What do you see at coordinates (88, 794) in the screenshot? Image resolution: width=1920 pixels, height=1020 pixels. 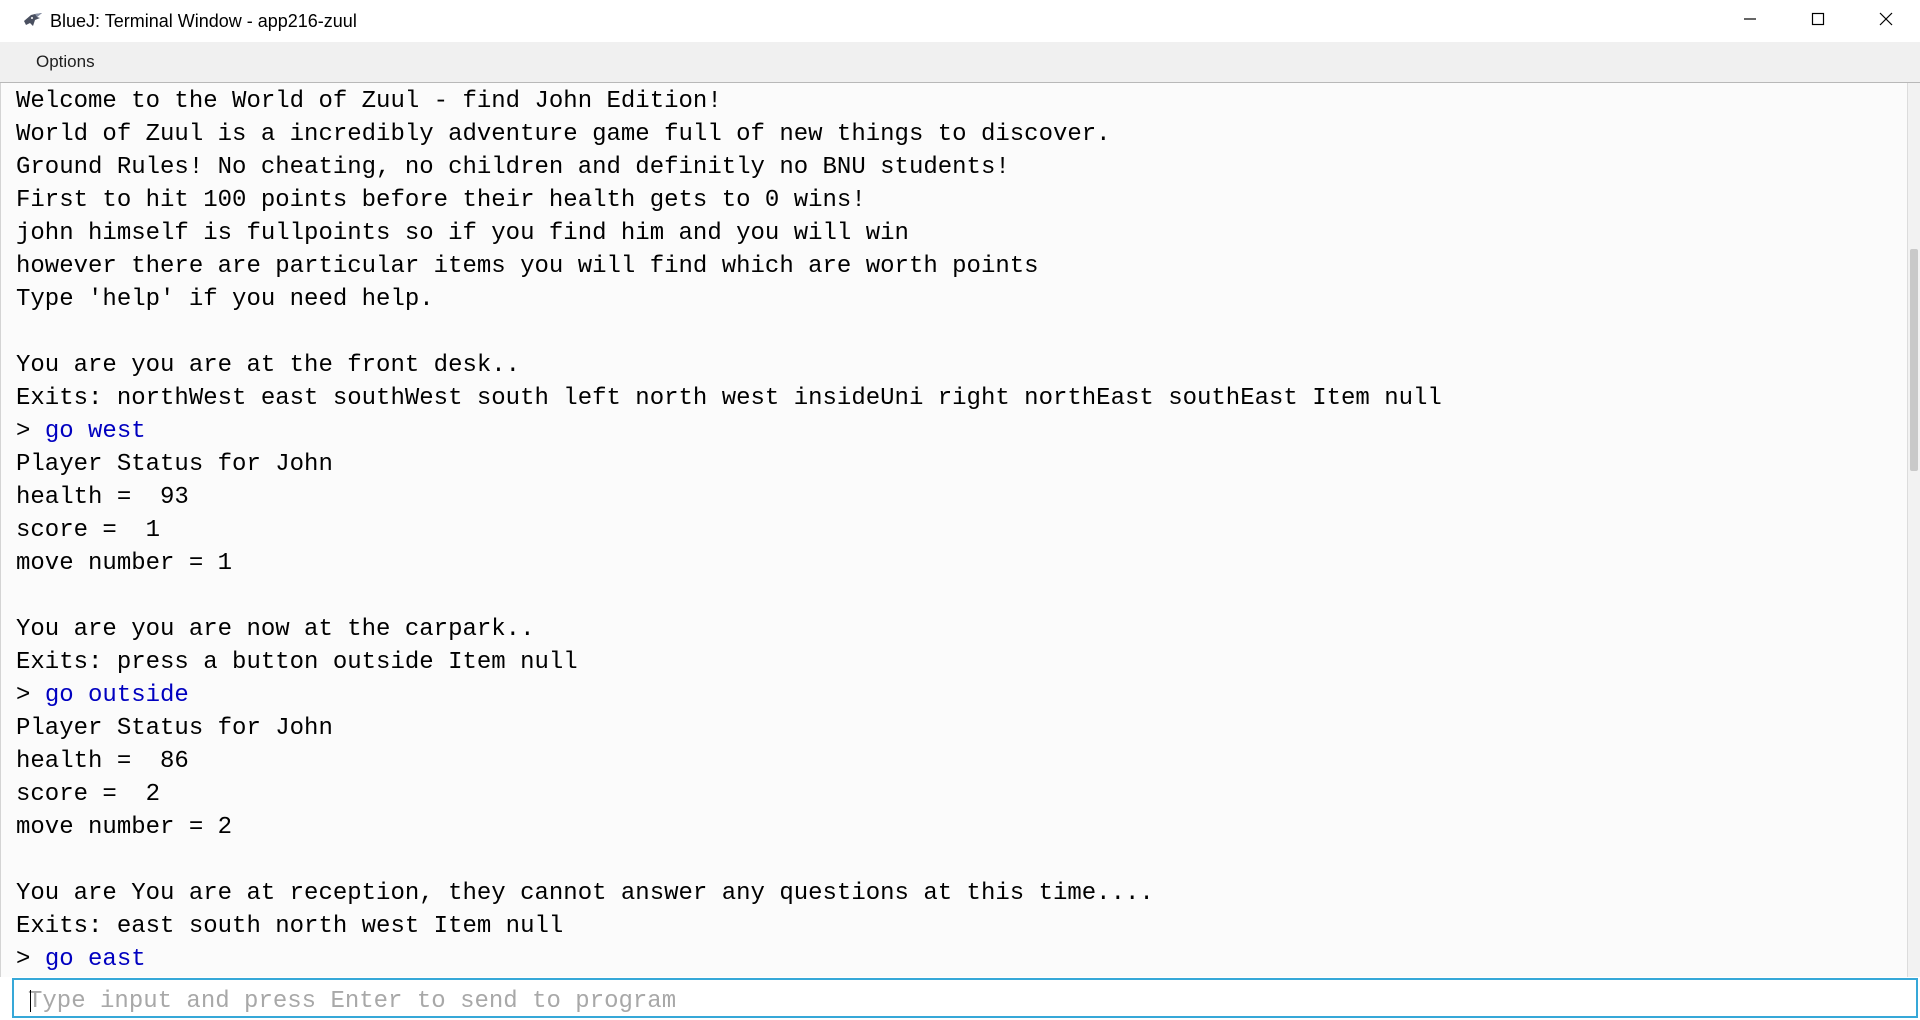 I see `terminal-output-line: score = 2` at bounding box center [88, 794].